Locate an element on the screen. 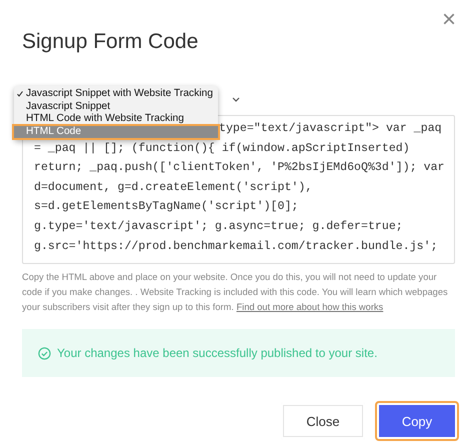 This screenshot has width=474, height=447. close-button: Close is located at coordinates (323, 421).